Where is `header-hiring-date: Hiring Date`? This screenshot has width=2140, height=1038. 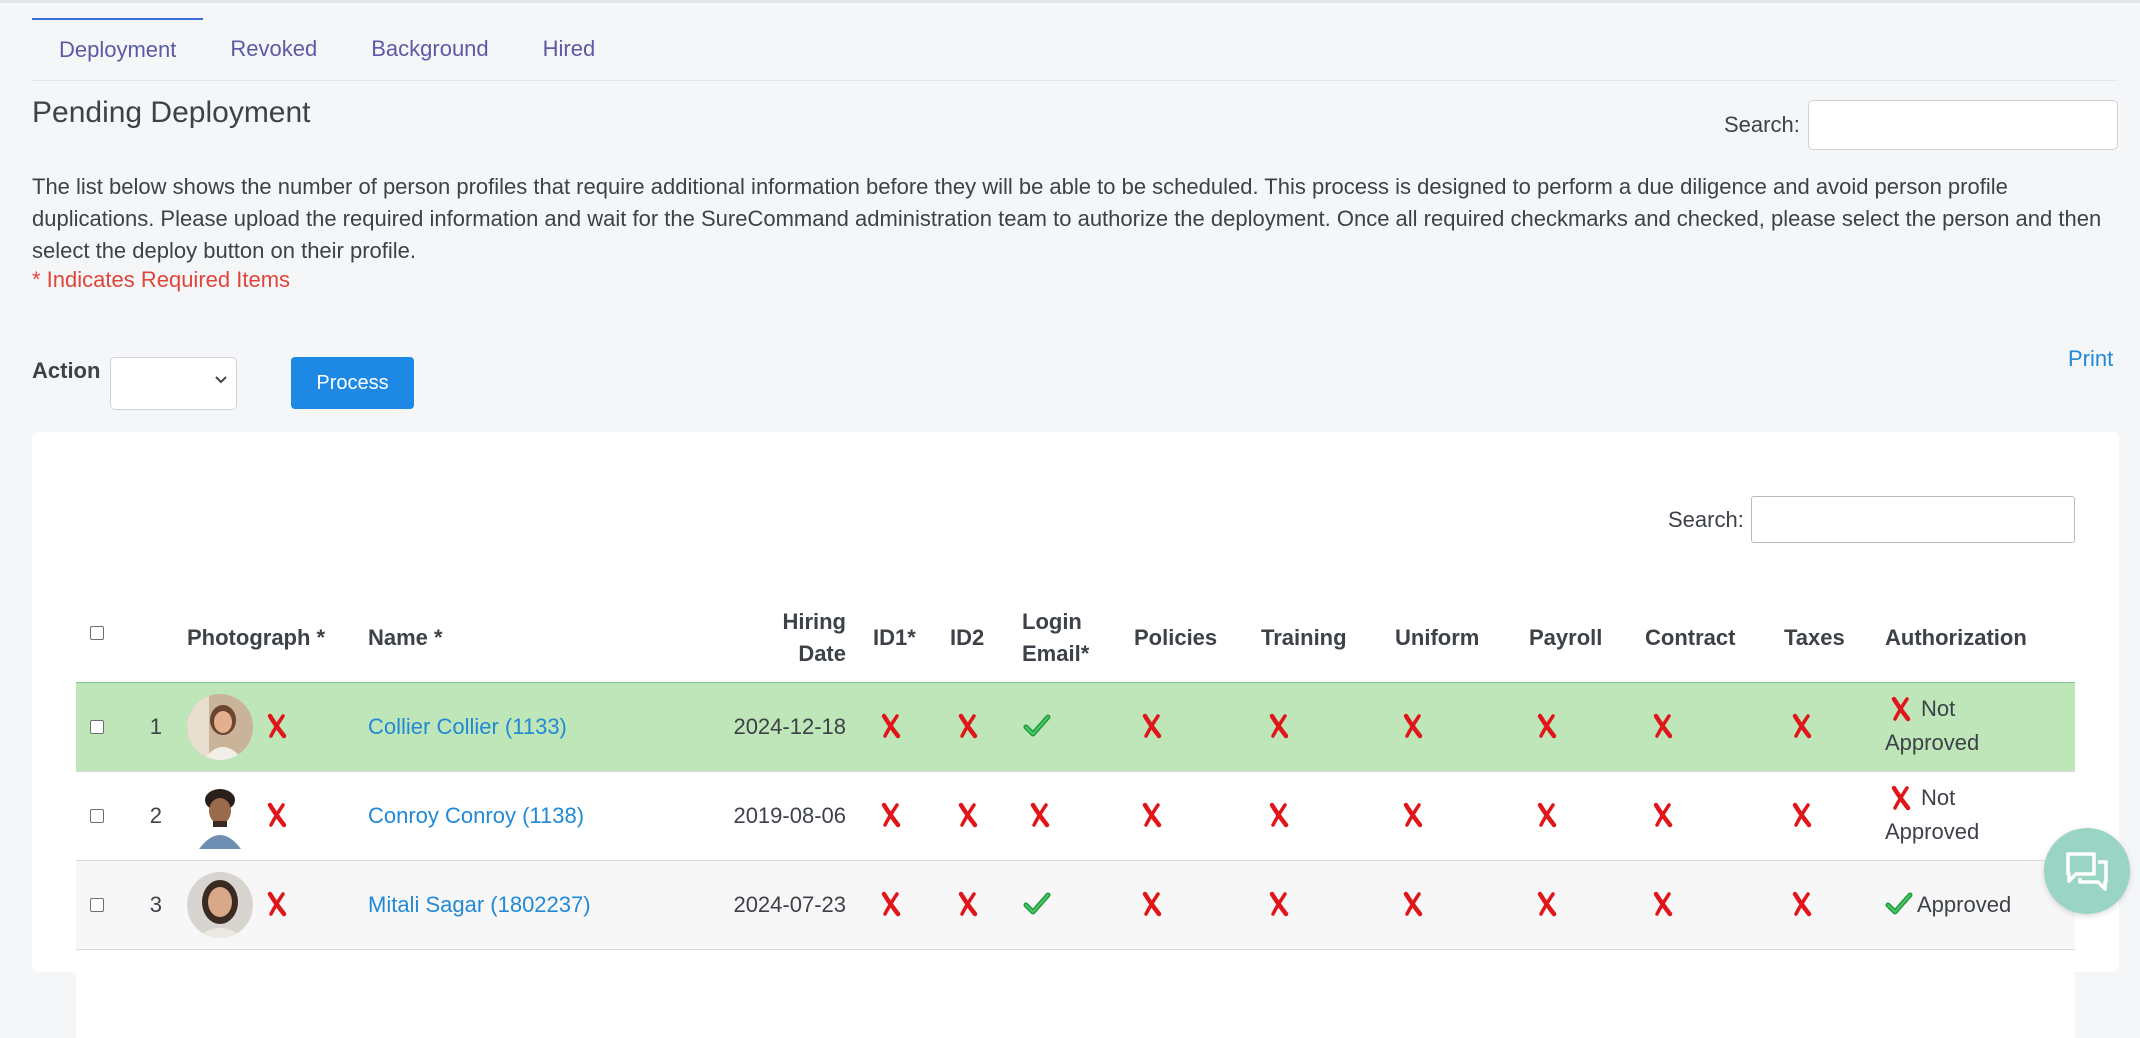
header-hiring-date: Hiring Date is located at coordinates (761, 638).